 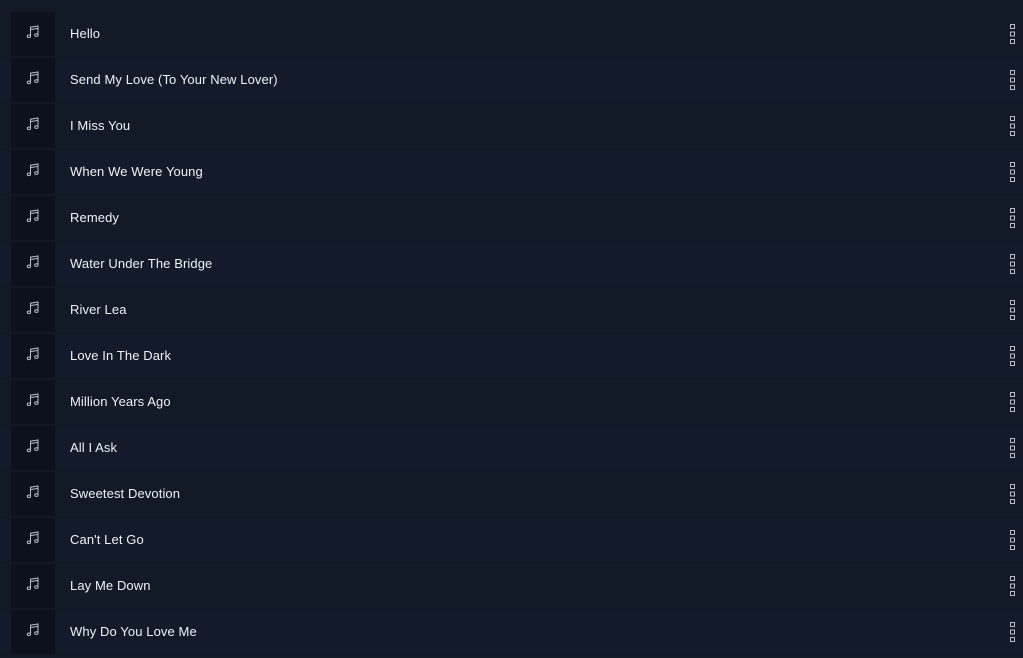 What do you see at coordinates (511, 126) in the screenshot?
I see `track-row: I Miss You` at bounding box center [511, 126].